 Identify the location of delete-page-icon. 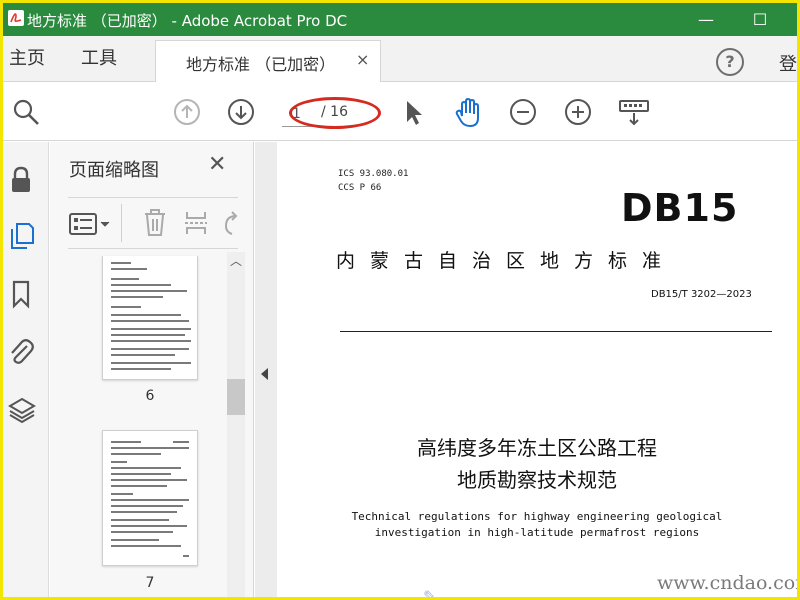
(155, 223).